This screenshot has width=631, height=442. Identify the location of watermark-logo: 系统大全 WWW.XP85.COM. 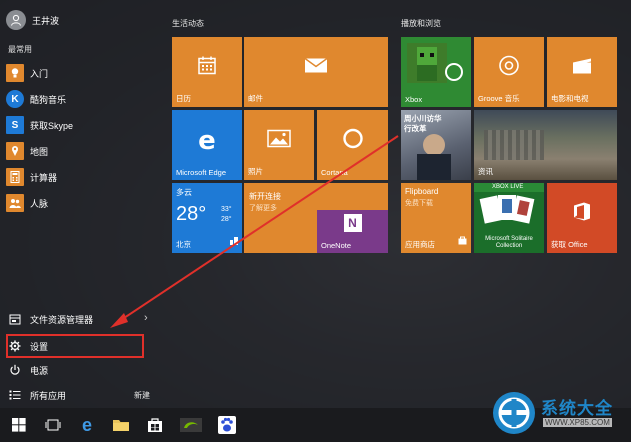
(560, 413).